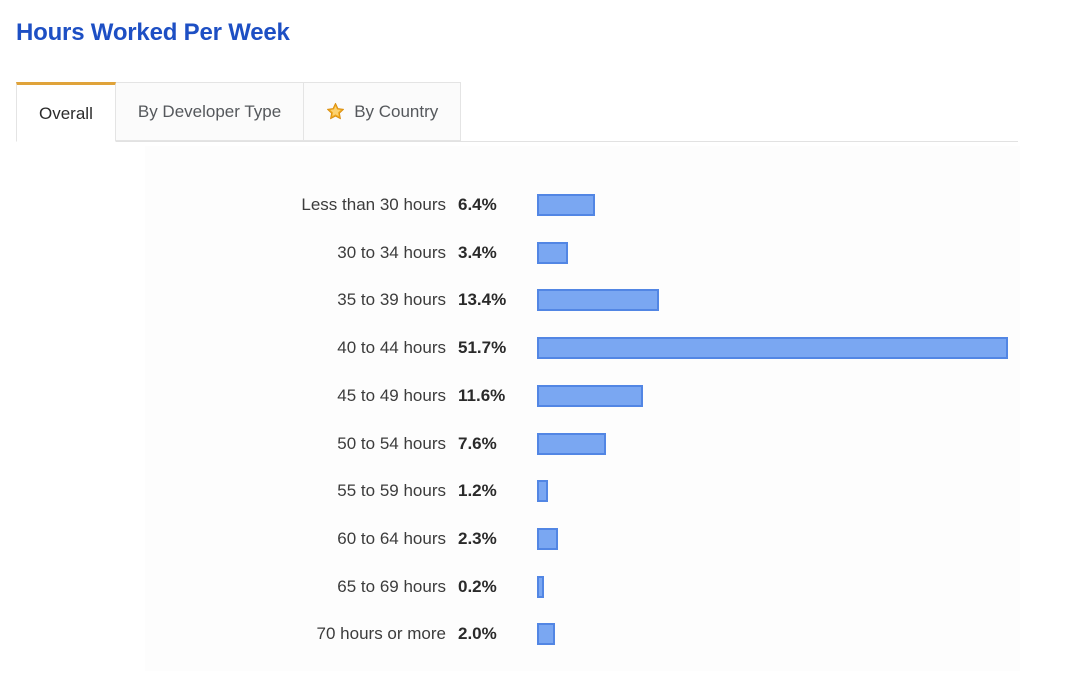 This screenshot has width=1080, height=678. Describe the element at coordinates (391, 395) in the screenshot. I see `bar-category-label: 45 to 49 hours` at that location.